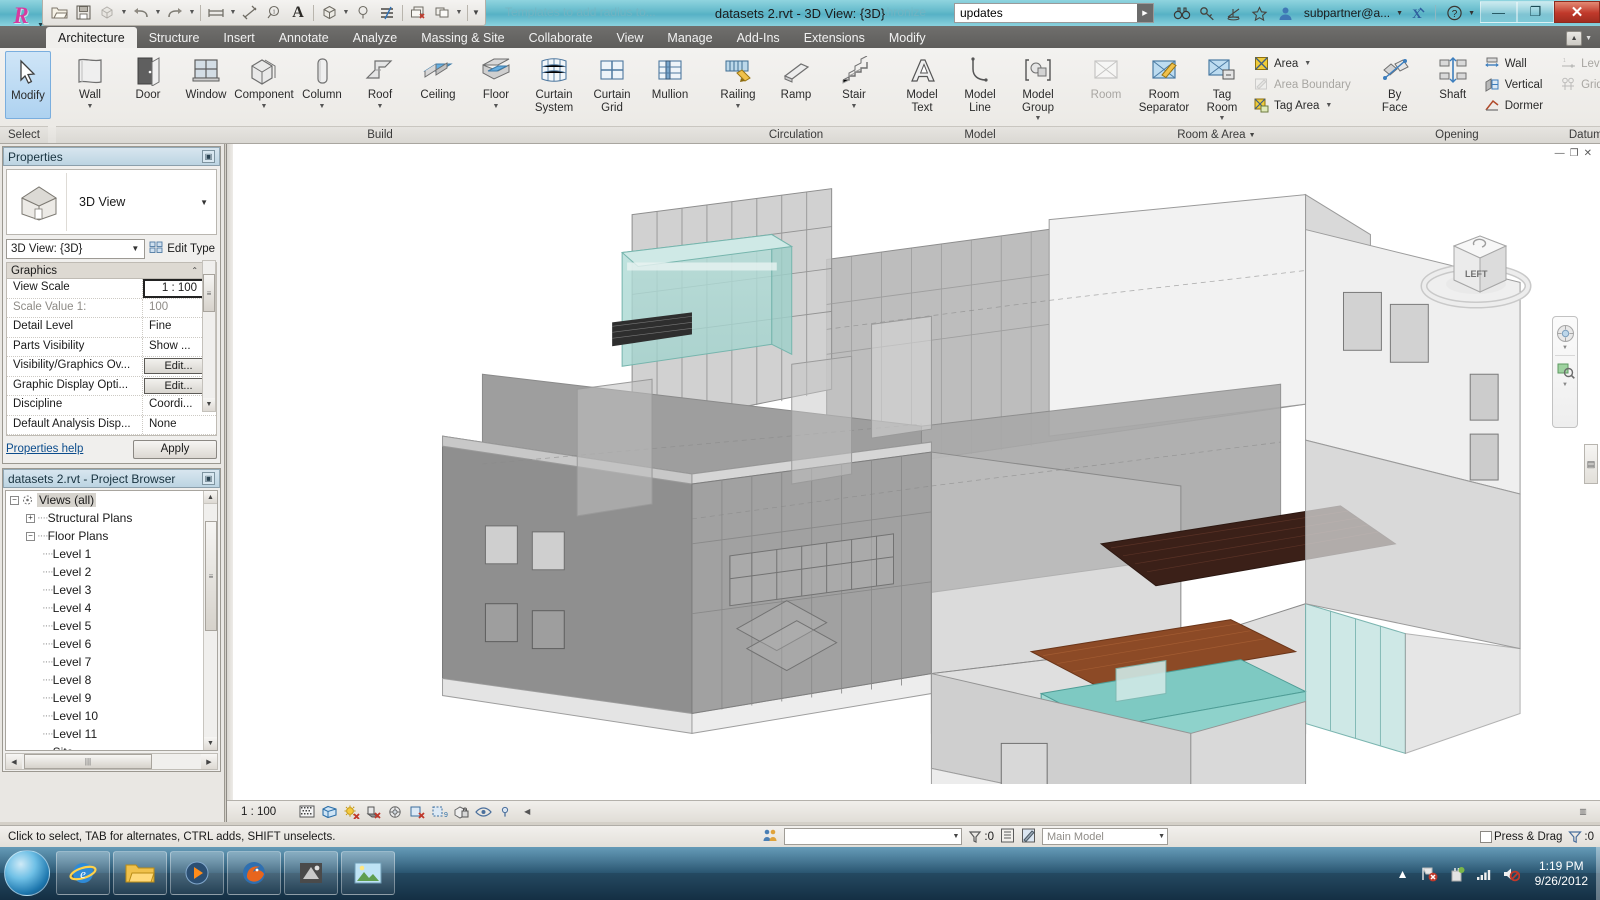  What do you see at coordinates (1574, 38) in the screenshot?
I see `minimize-ribbon-button: ▲` at bounding box center [1574, 38].